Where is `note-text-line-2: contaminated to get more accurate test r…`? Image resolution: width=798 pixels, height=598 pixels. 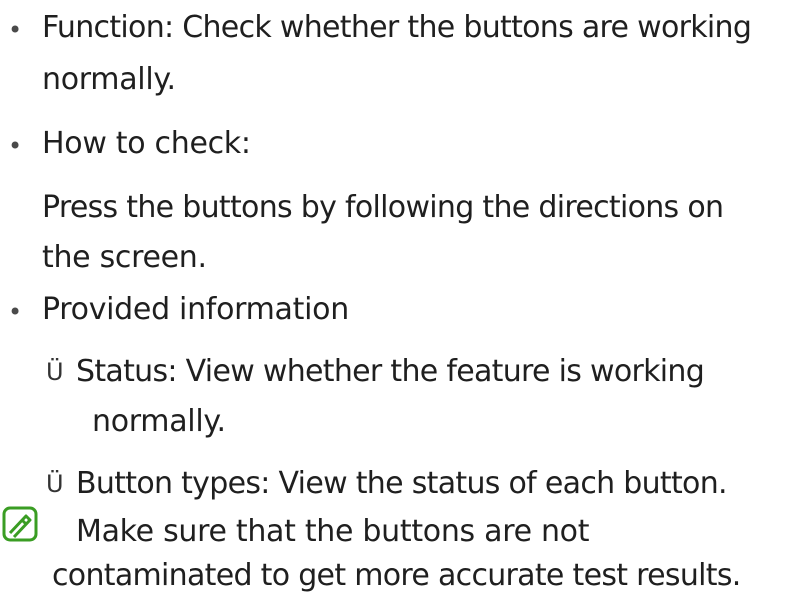 note-text-line-2: contaminated to get more accurate test r… is located at coordinates (396, 575).